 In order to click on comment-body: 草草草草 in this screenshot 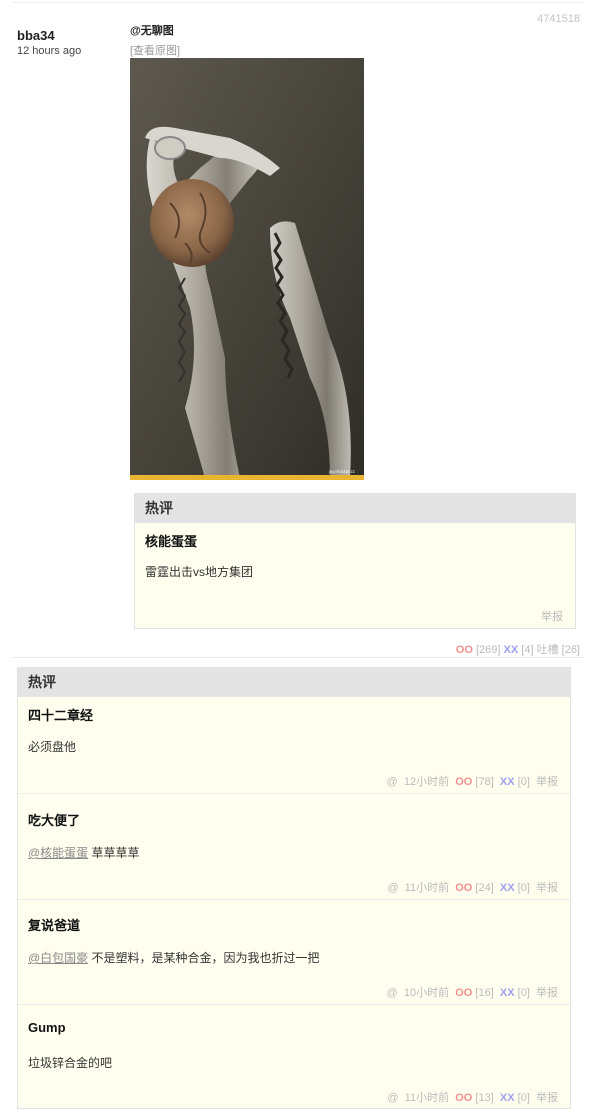, I will do `click(115, 853)`.